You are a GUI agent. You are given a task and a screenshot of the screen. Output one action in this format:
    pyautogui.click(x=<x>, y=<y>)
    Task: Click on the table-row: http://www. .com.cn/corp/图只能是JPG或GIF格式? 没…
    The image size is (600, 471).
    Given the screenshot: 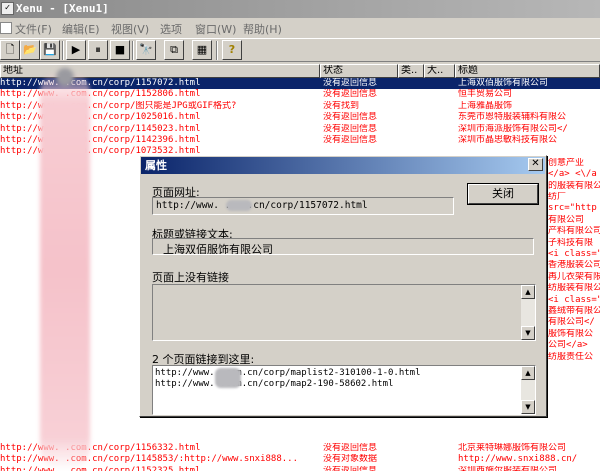 What is the action you would take?
    pyautogui.click(x=300, y=106)
    